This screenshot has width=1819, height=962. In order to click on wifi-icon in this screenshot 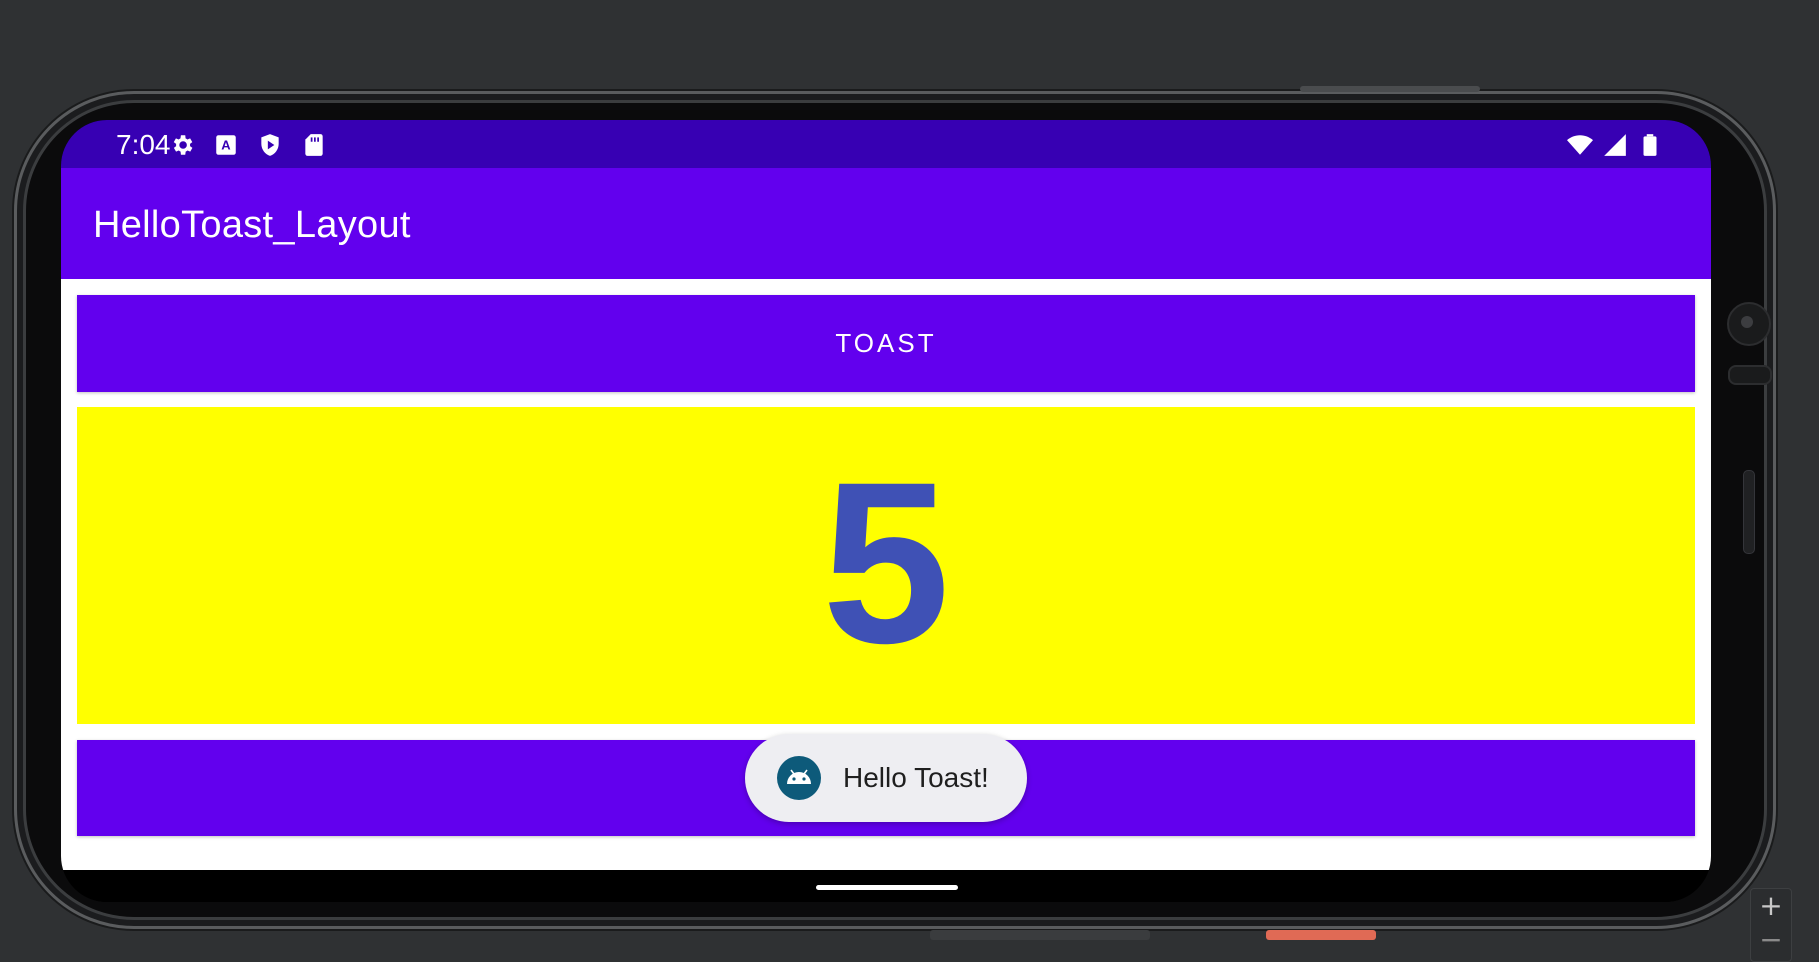, I will do `click(1580, 145)`.